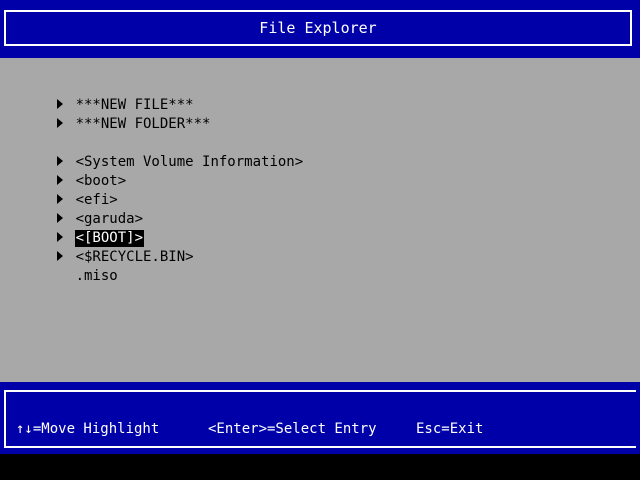 This screenshot has width=640, height=480. I want to click on move-highlight-hint: ↑↓=Move Highlight, so click(88, 429).